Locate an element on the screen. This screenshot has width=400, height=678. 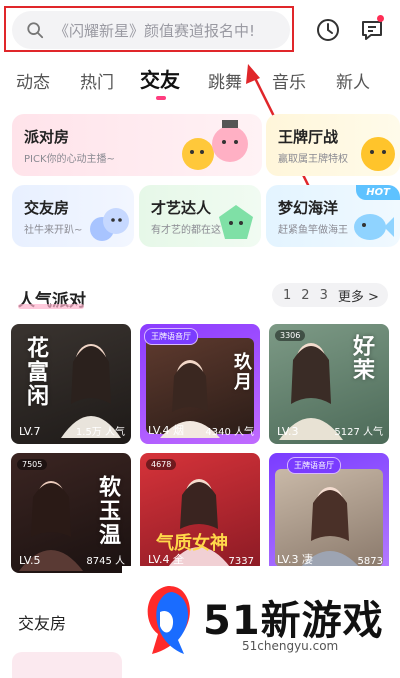
room-cover-art-text: 玖月 is located at coordinates (241, 372).